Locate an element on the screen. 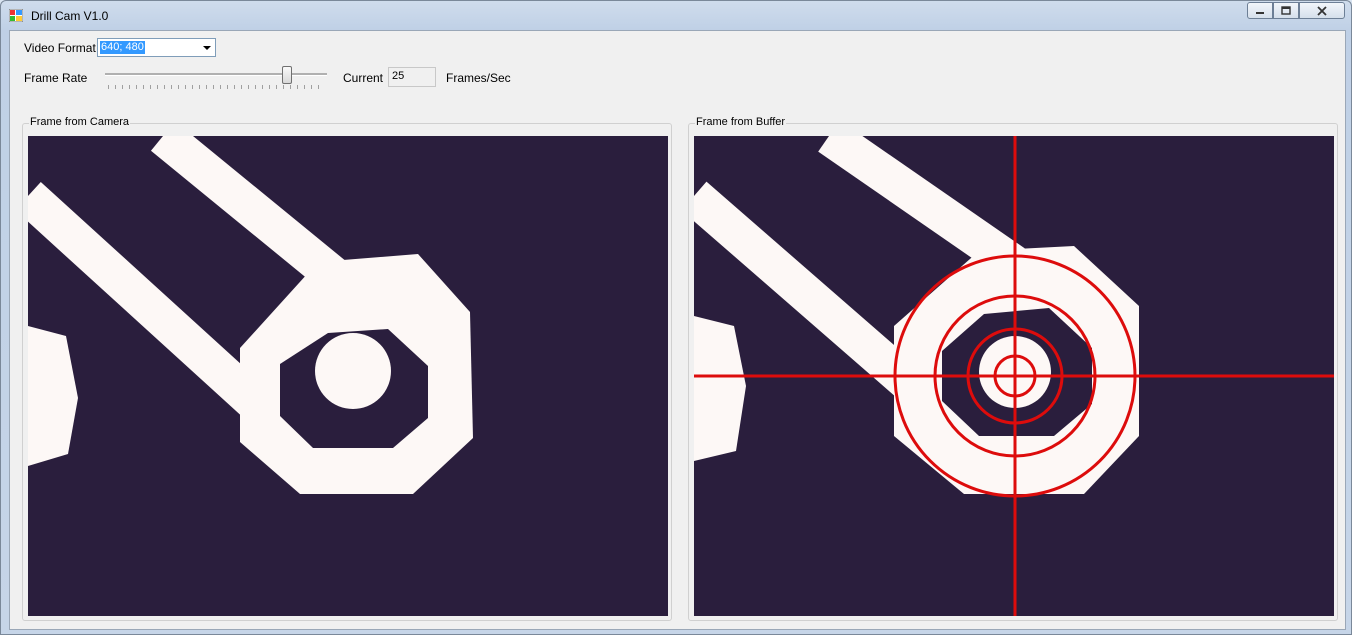  frame-rate-slider-thumb is located at coordinates (287, 75).